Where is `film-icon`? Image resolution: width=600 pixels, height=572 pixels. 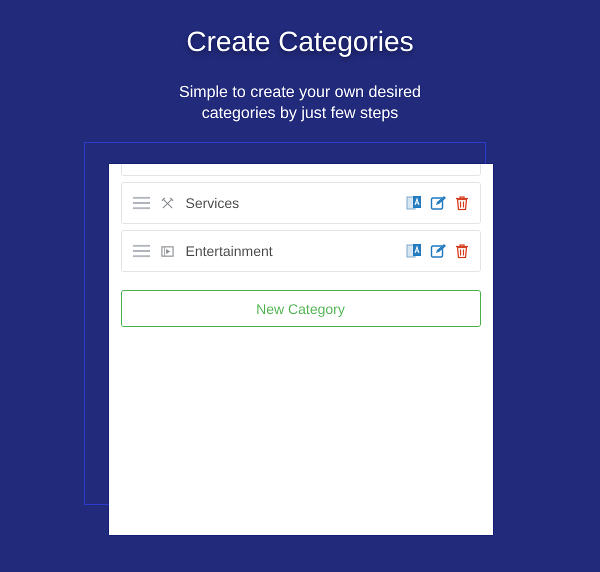 film-icon is located at coordinates (167, 251).